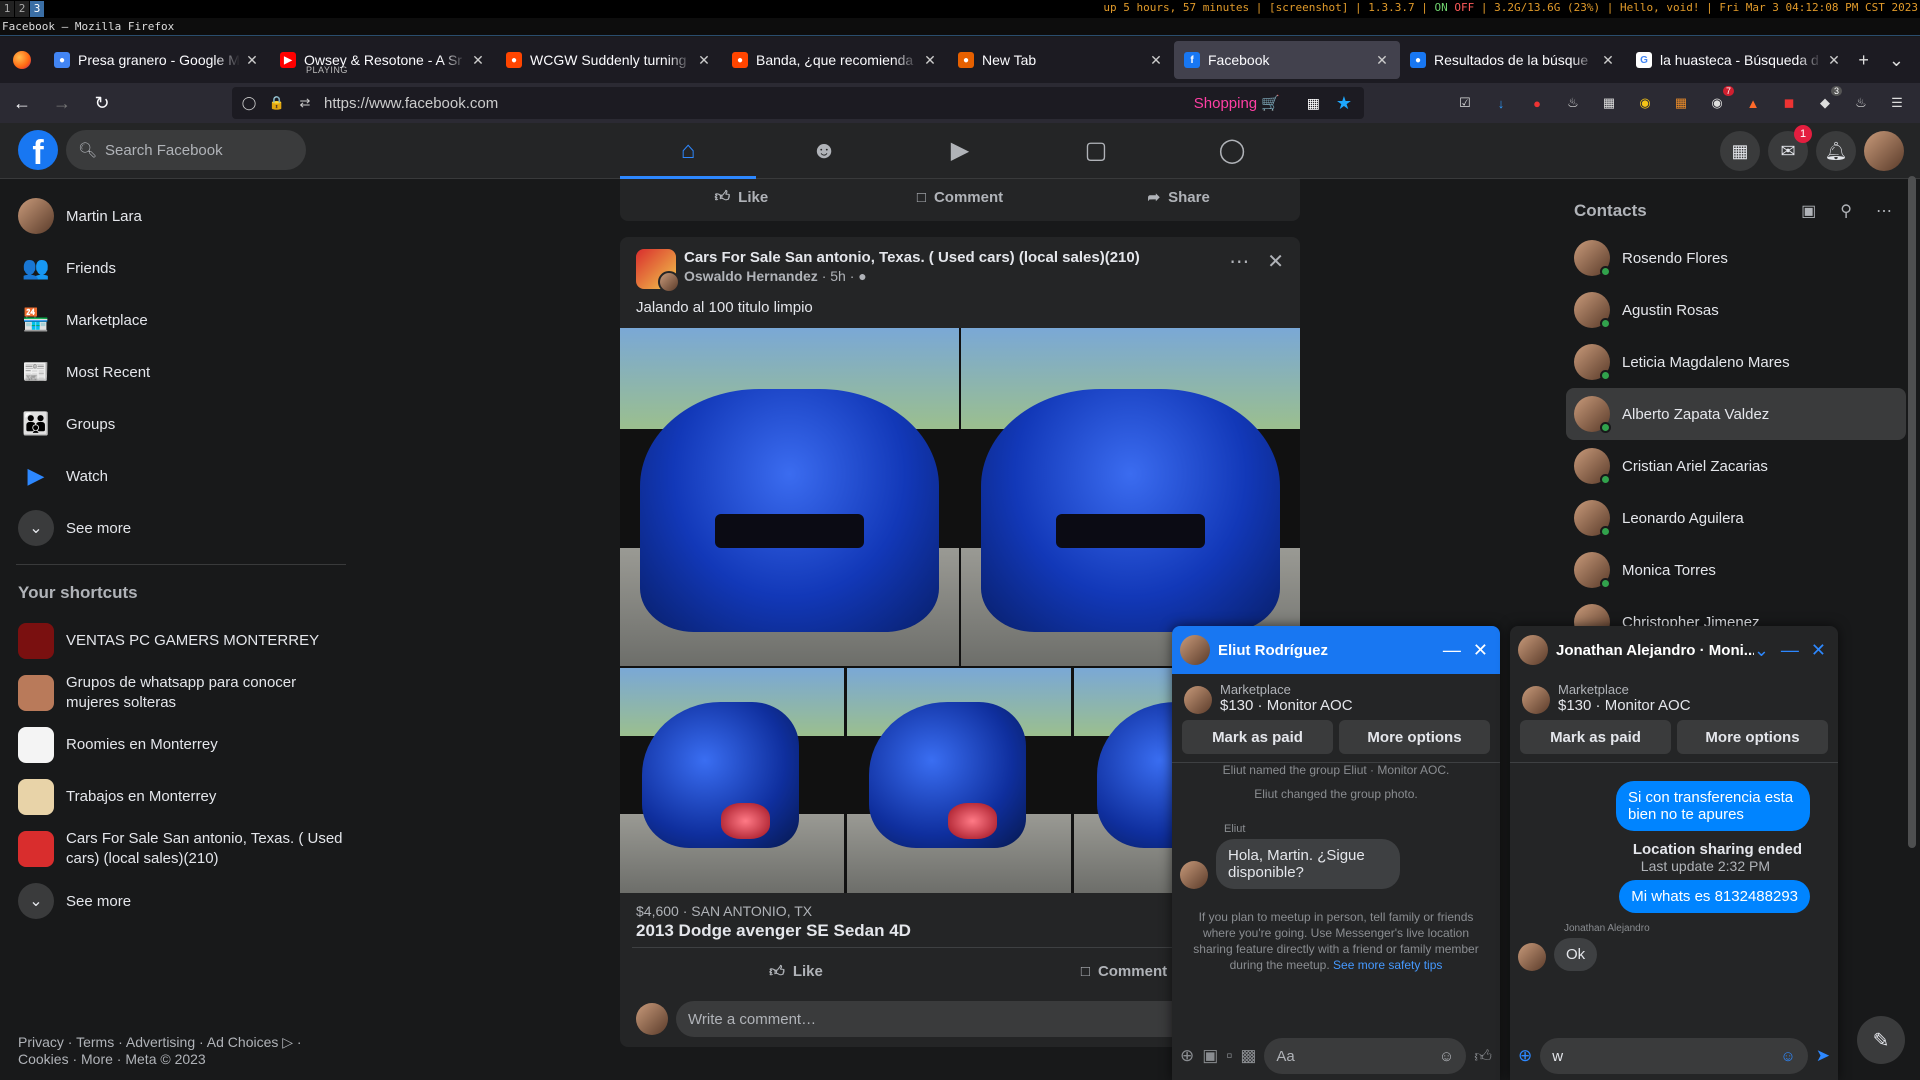  Describe the element at coordinates (1884, 151) in the screenshot. I see `account-avatar` at that location.